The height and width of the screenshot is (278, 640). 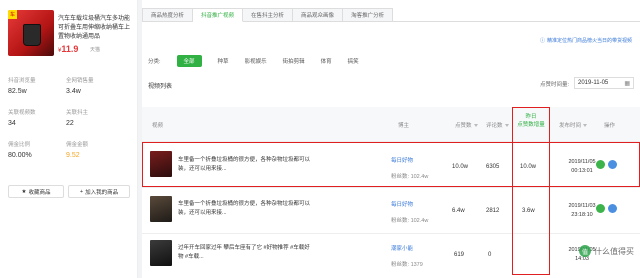 I want to click on header-likes-label: 点赞数, so click(x=463, y=126).